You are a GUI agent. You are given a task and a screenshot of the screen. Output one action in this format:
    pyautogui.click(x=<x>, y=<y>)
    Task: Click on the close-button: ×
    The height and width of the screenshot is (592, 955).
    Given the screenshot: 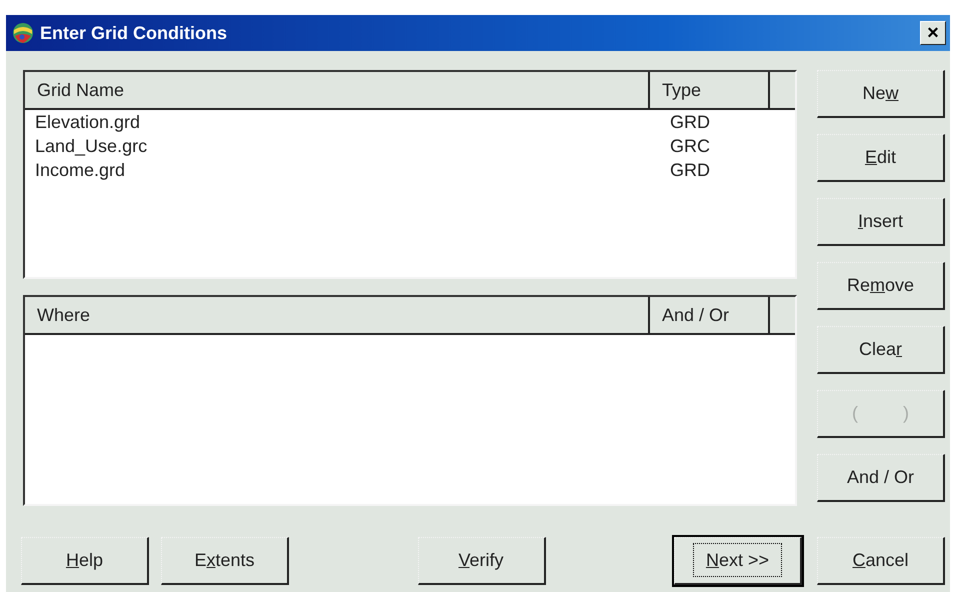 What is the action you would take?
    pyautogui.click(x=933, y=33)
    